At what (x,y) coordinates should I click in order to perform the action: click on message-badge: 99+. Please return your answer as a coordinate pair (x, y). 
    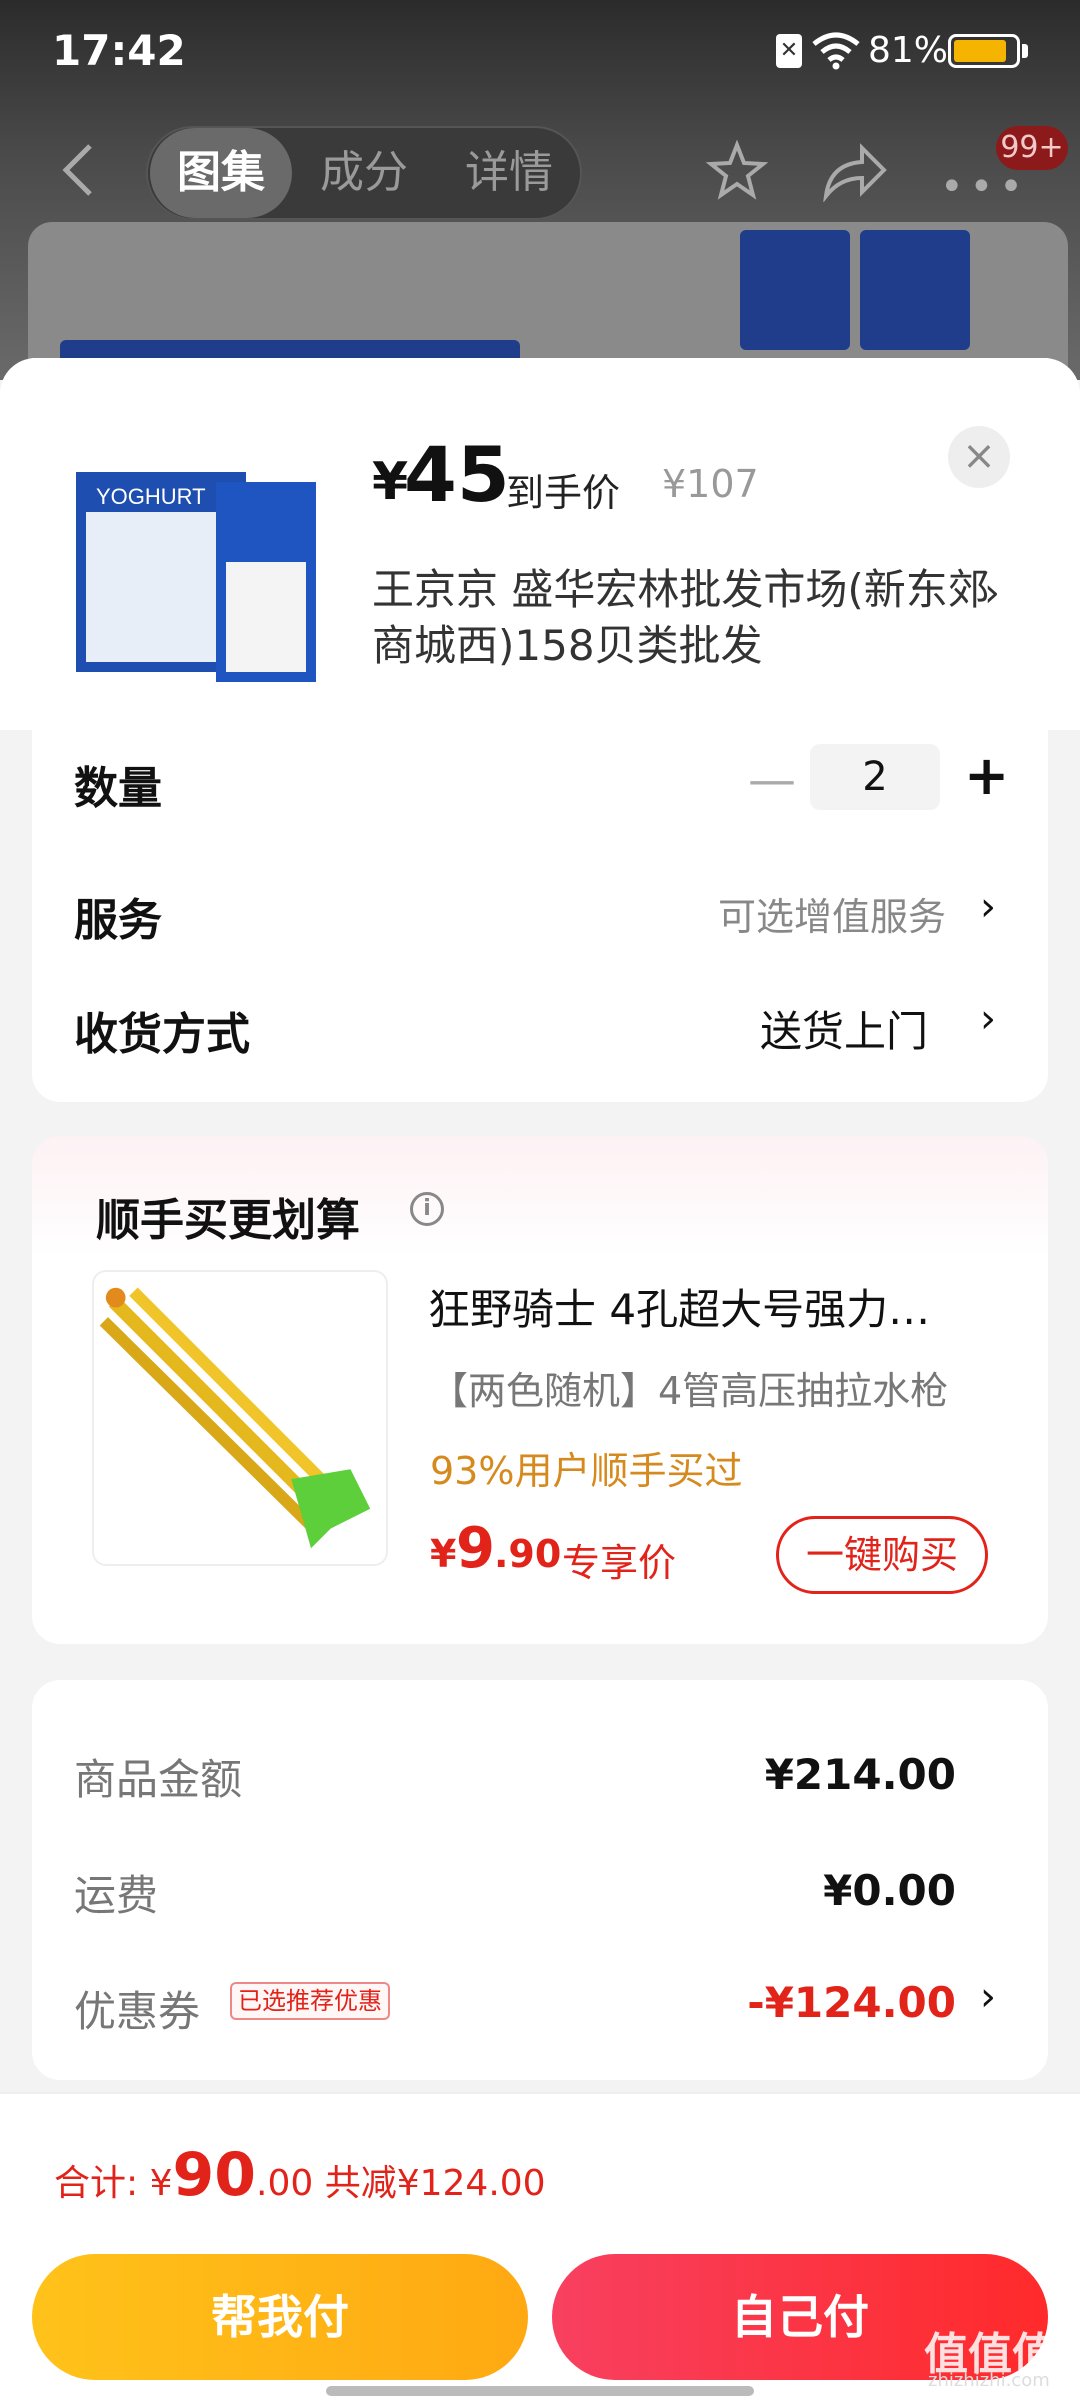
    Looking at the image, I should click on (1032, 148).